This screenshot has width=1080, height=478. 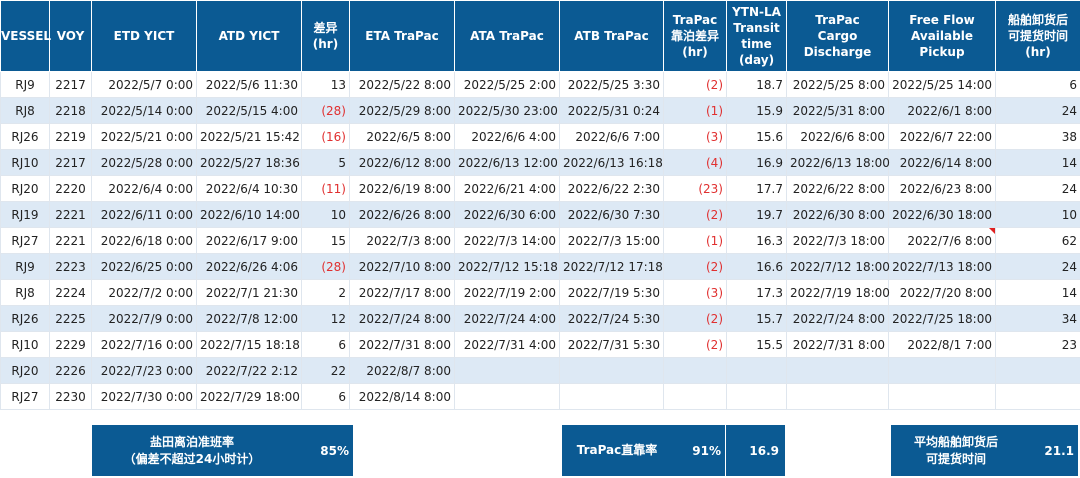 I want to click on cell-vessel: RJ19, so click(x=25, y=214).